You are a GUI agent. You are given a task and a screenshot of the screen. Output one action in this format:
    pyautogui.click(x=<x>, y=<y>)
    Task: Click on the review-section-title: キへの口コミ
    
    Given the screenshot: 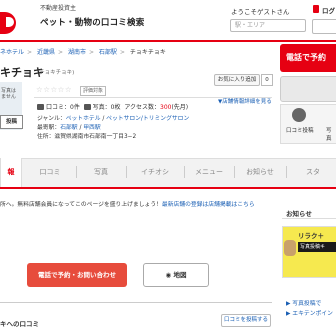 What is the action you would take?
    pyautogui.click(x=19, y=324)
    